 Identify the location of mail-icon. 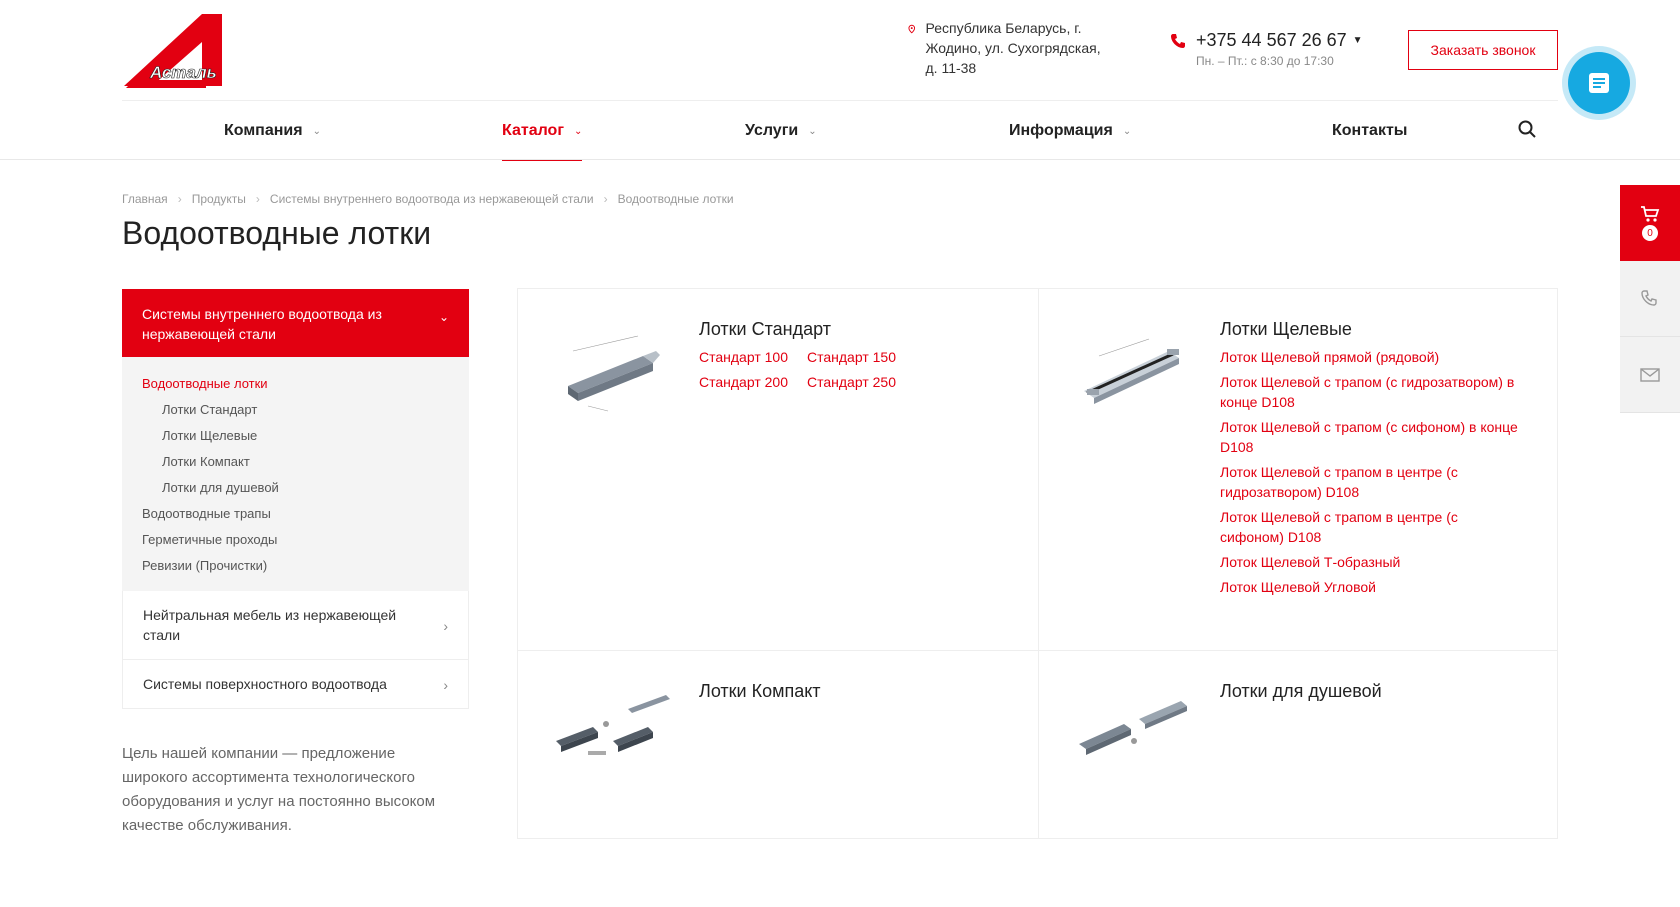
(1650, 374).